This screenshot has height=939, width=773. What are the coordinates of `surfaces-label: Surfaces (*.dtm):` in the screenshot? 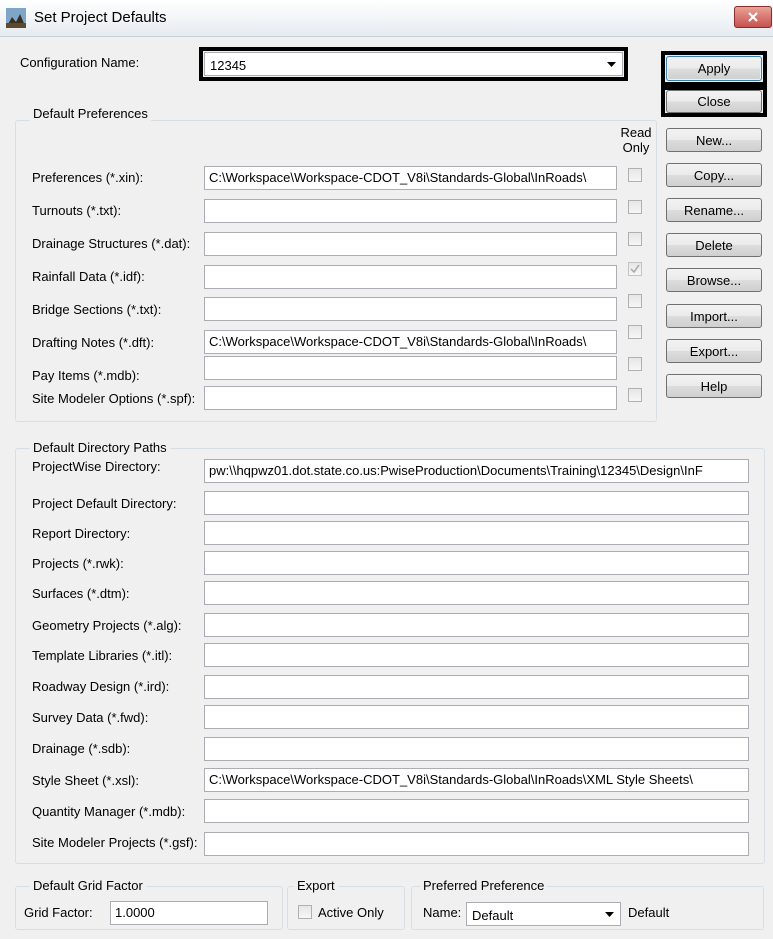 It's located at (81, 593).